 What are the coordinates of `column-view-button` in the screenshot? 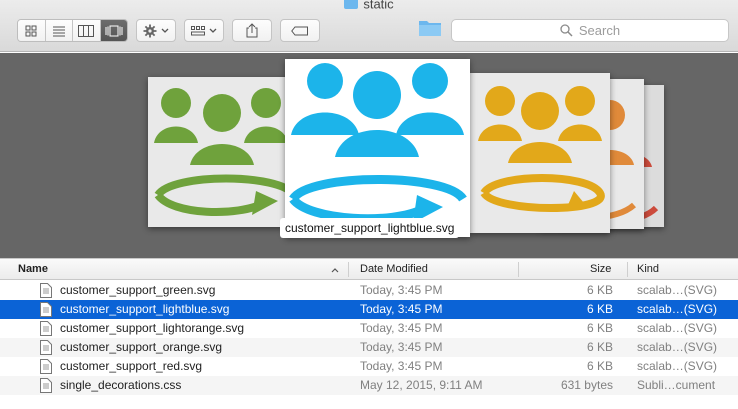 It's located at (87, 30).